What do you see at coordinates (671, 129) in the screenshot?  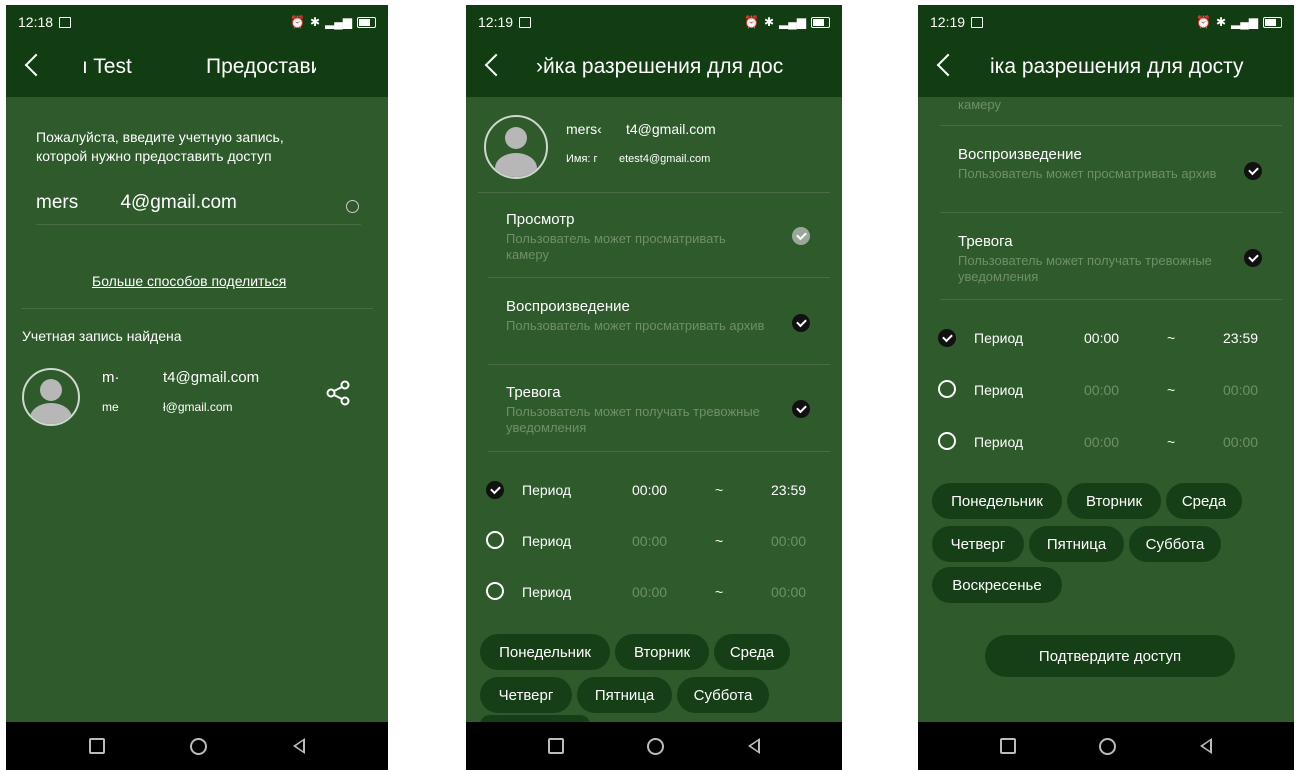 I see `user-email: t4@gmail.com` at bounding box center [671, 129].